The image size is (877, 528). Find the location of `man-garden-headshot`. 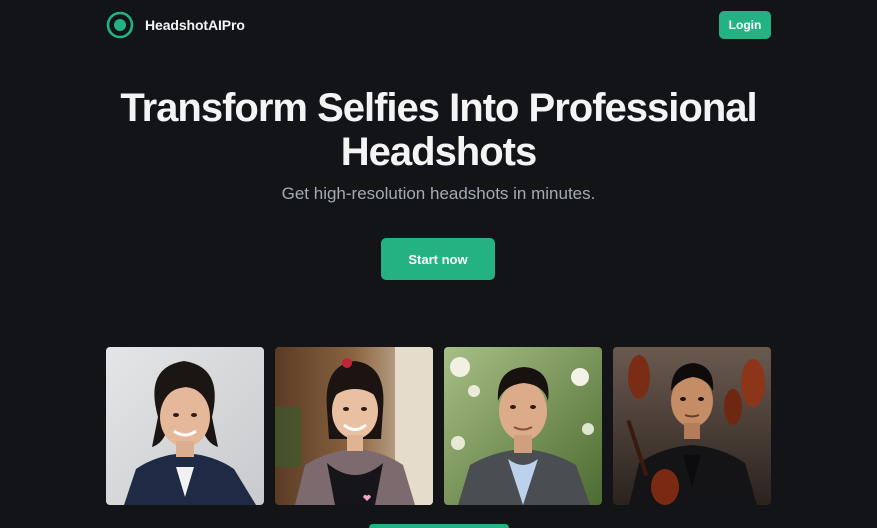

man-garden-headshot is located at coordinates (523, 426).